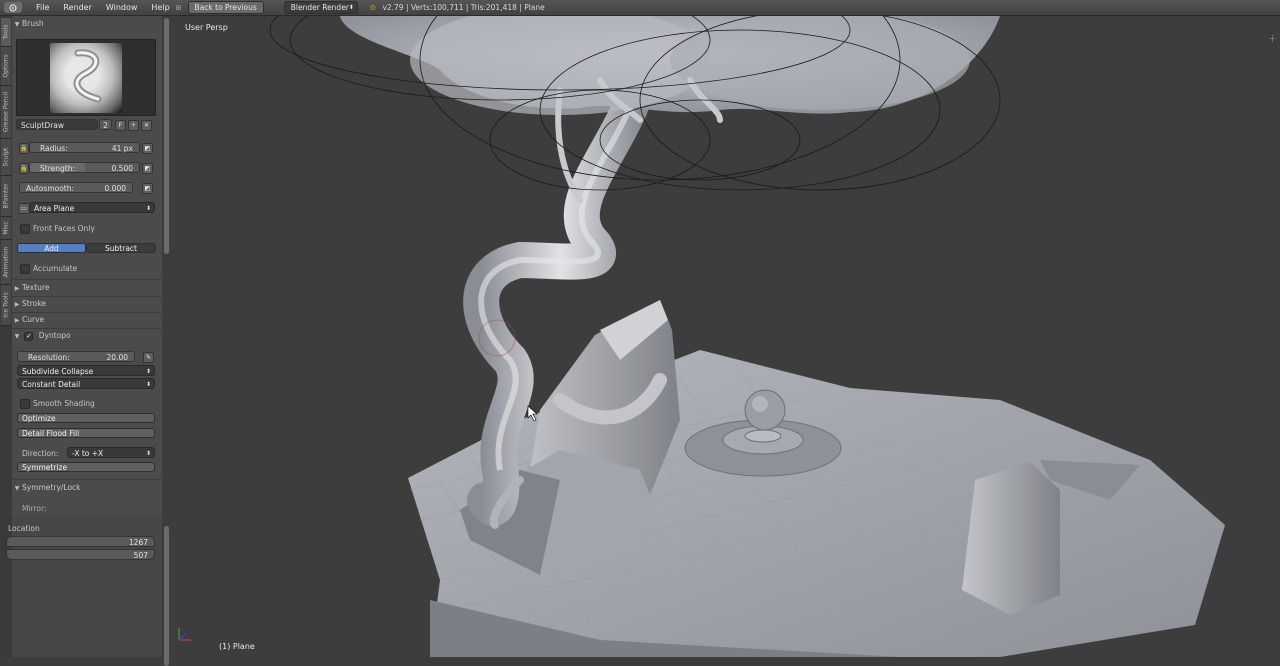 Image resolution: width=1280 pixels, height=666 pixels. I want to click on back-to-previous-button: Back to Previous, so click(225, 7).